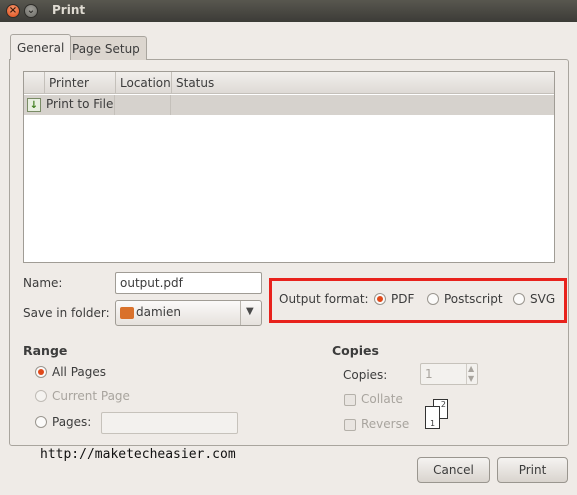 Image resolution: width=577 pixels, height=495 pixels. Describe the element at coordinates (80, 104) in the screenshot. I see `printer-name: Print to File` at that location.